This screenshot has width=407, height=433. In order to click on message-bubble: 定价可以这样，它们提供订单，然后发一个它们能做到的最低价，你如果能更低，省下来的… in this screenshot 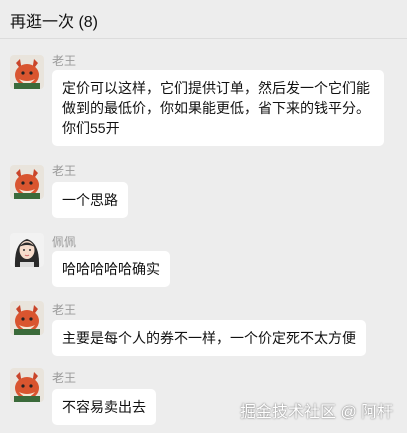, I will do `click(218, 108)`.